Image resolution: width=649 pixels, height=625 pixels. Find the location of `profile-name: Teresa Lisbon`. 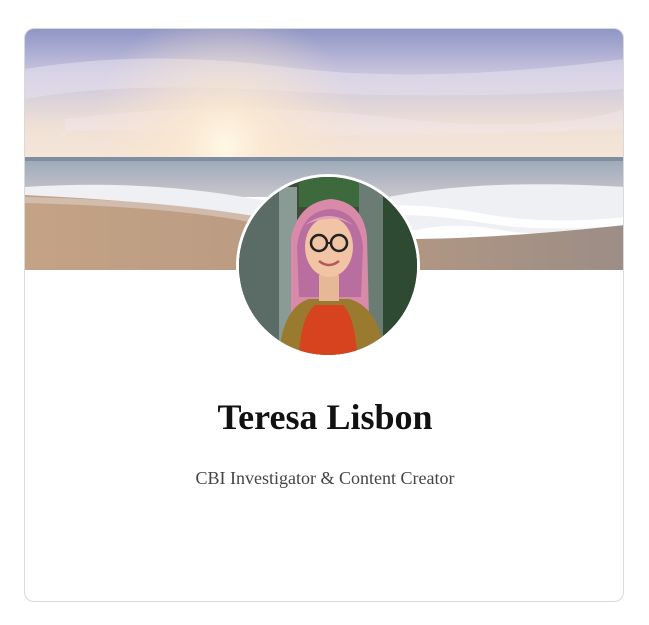

profile-name: Teresa Lisbon is located at coordinates (325, 417).